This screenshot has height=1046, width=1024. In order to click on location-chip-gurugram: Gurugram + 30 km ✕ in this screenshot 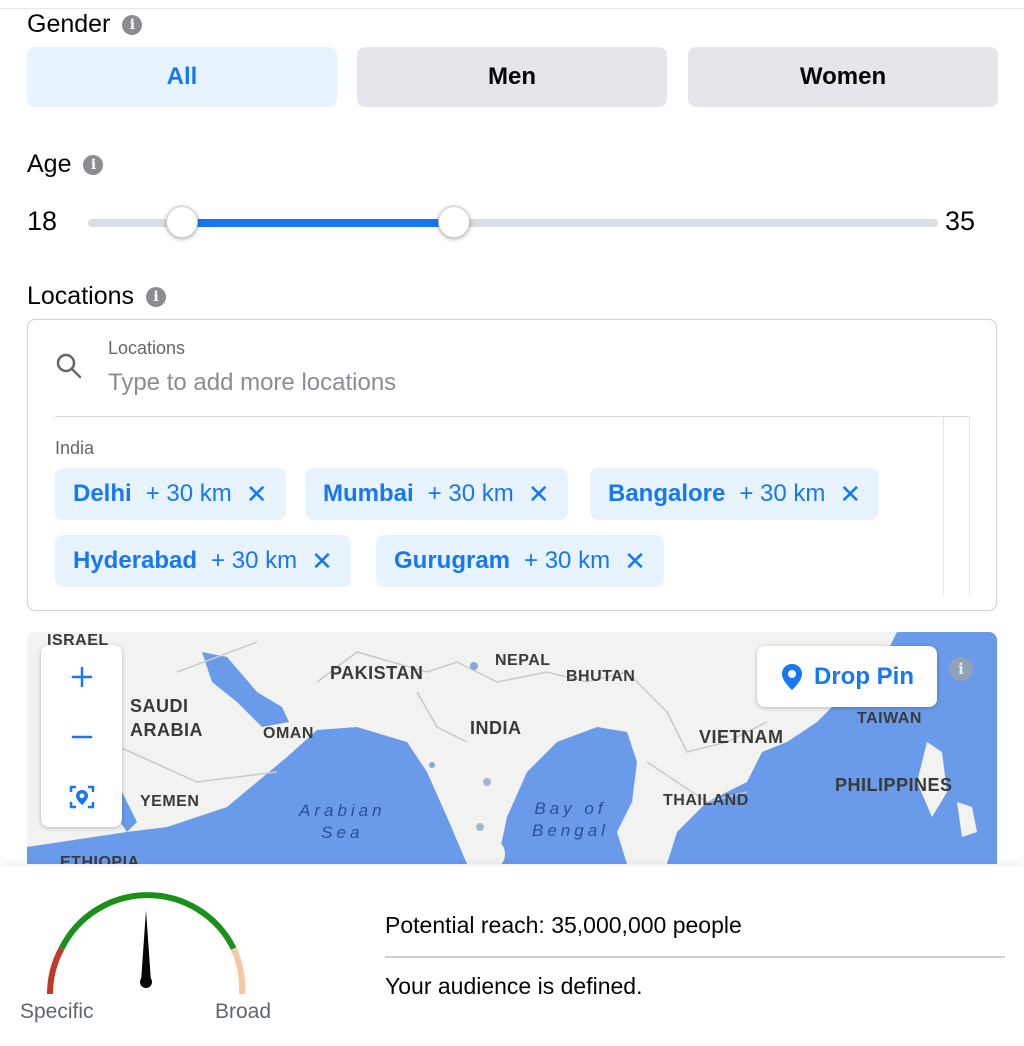, I will do `click(520, 561)`.